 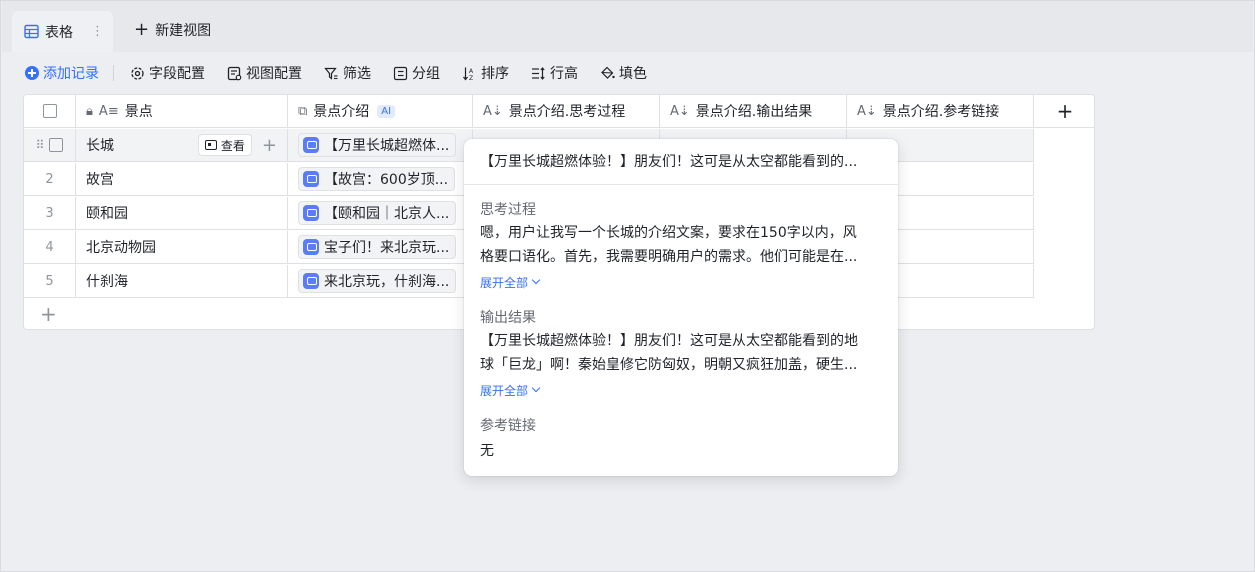 What do you see at coordinates (89, 111) in the screenshot?
I see `lock-icon: 🔒︎` at bounding box center [89, 111].